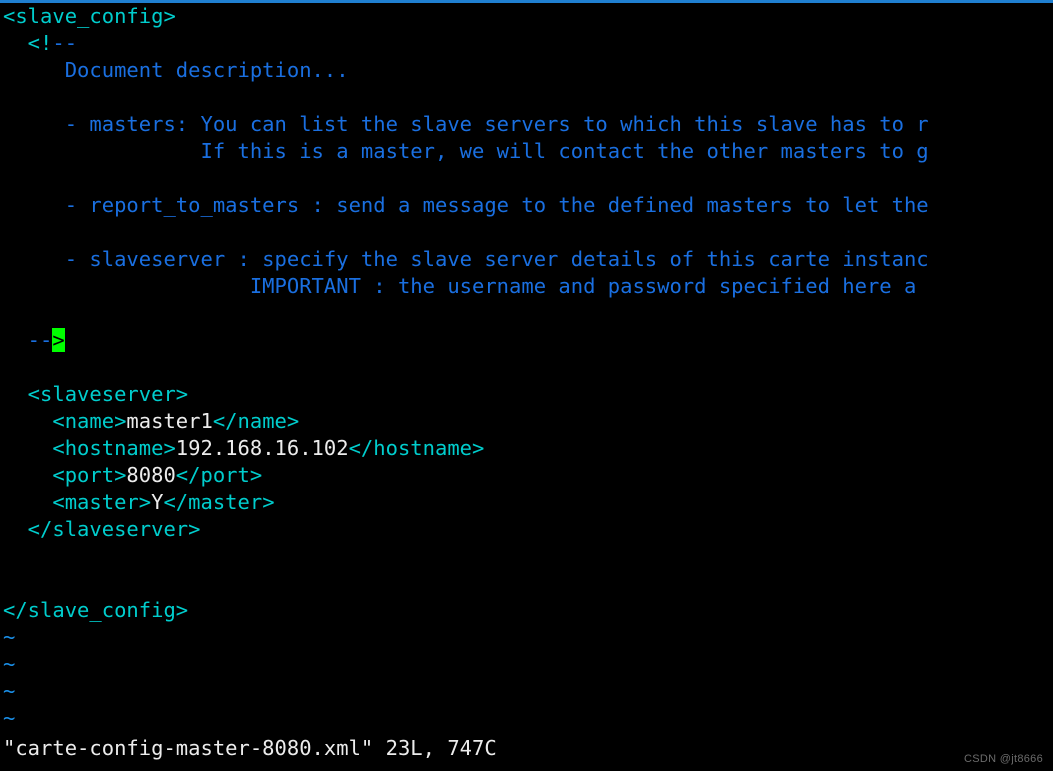 The width and height of the screenshot is (1053, 771). I want to click on editor-line: <master>Y</master>, so click(526, 502).